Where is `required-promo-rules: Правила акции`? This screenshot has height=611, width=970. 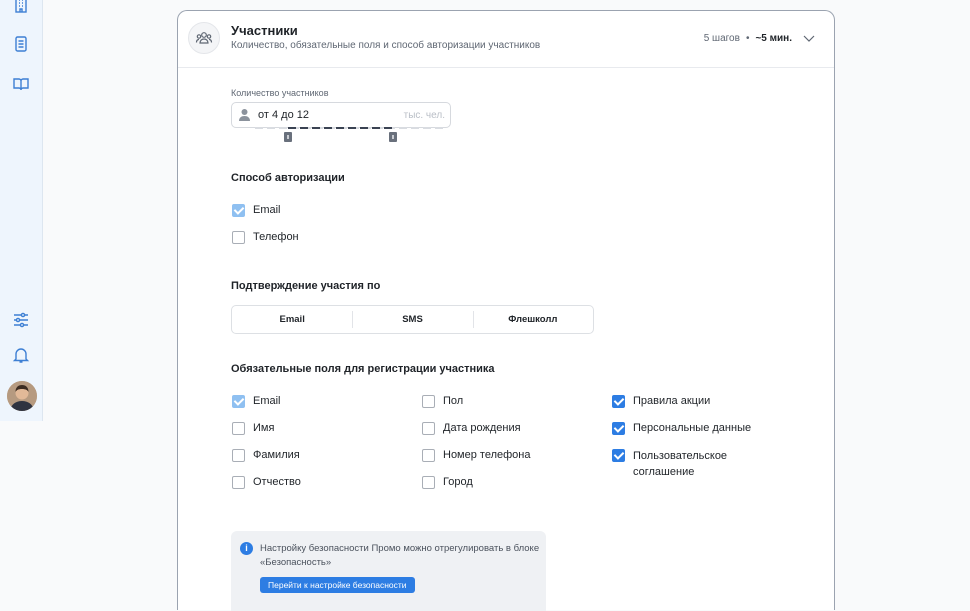 required-promo-rules: Правила акции is located at coordinates (661, 401).